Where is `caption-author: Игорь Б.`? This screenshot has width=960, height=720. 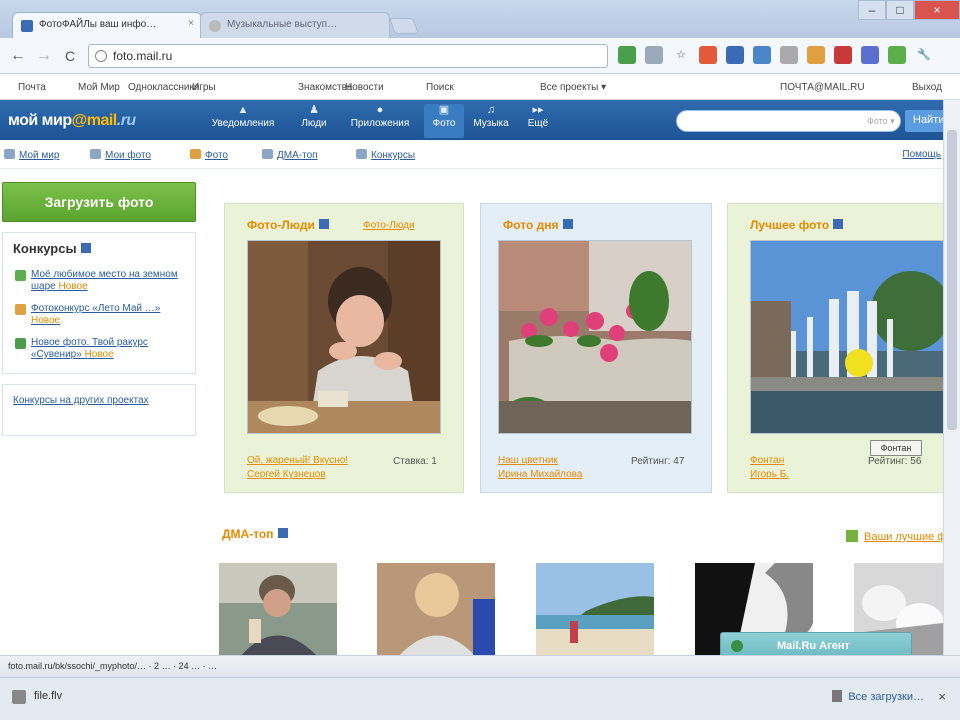
caption-author: Игорь Б. is located at coordinates (770, 474).